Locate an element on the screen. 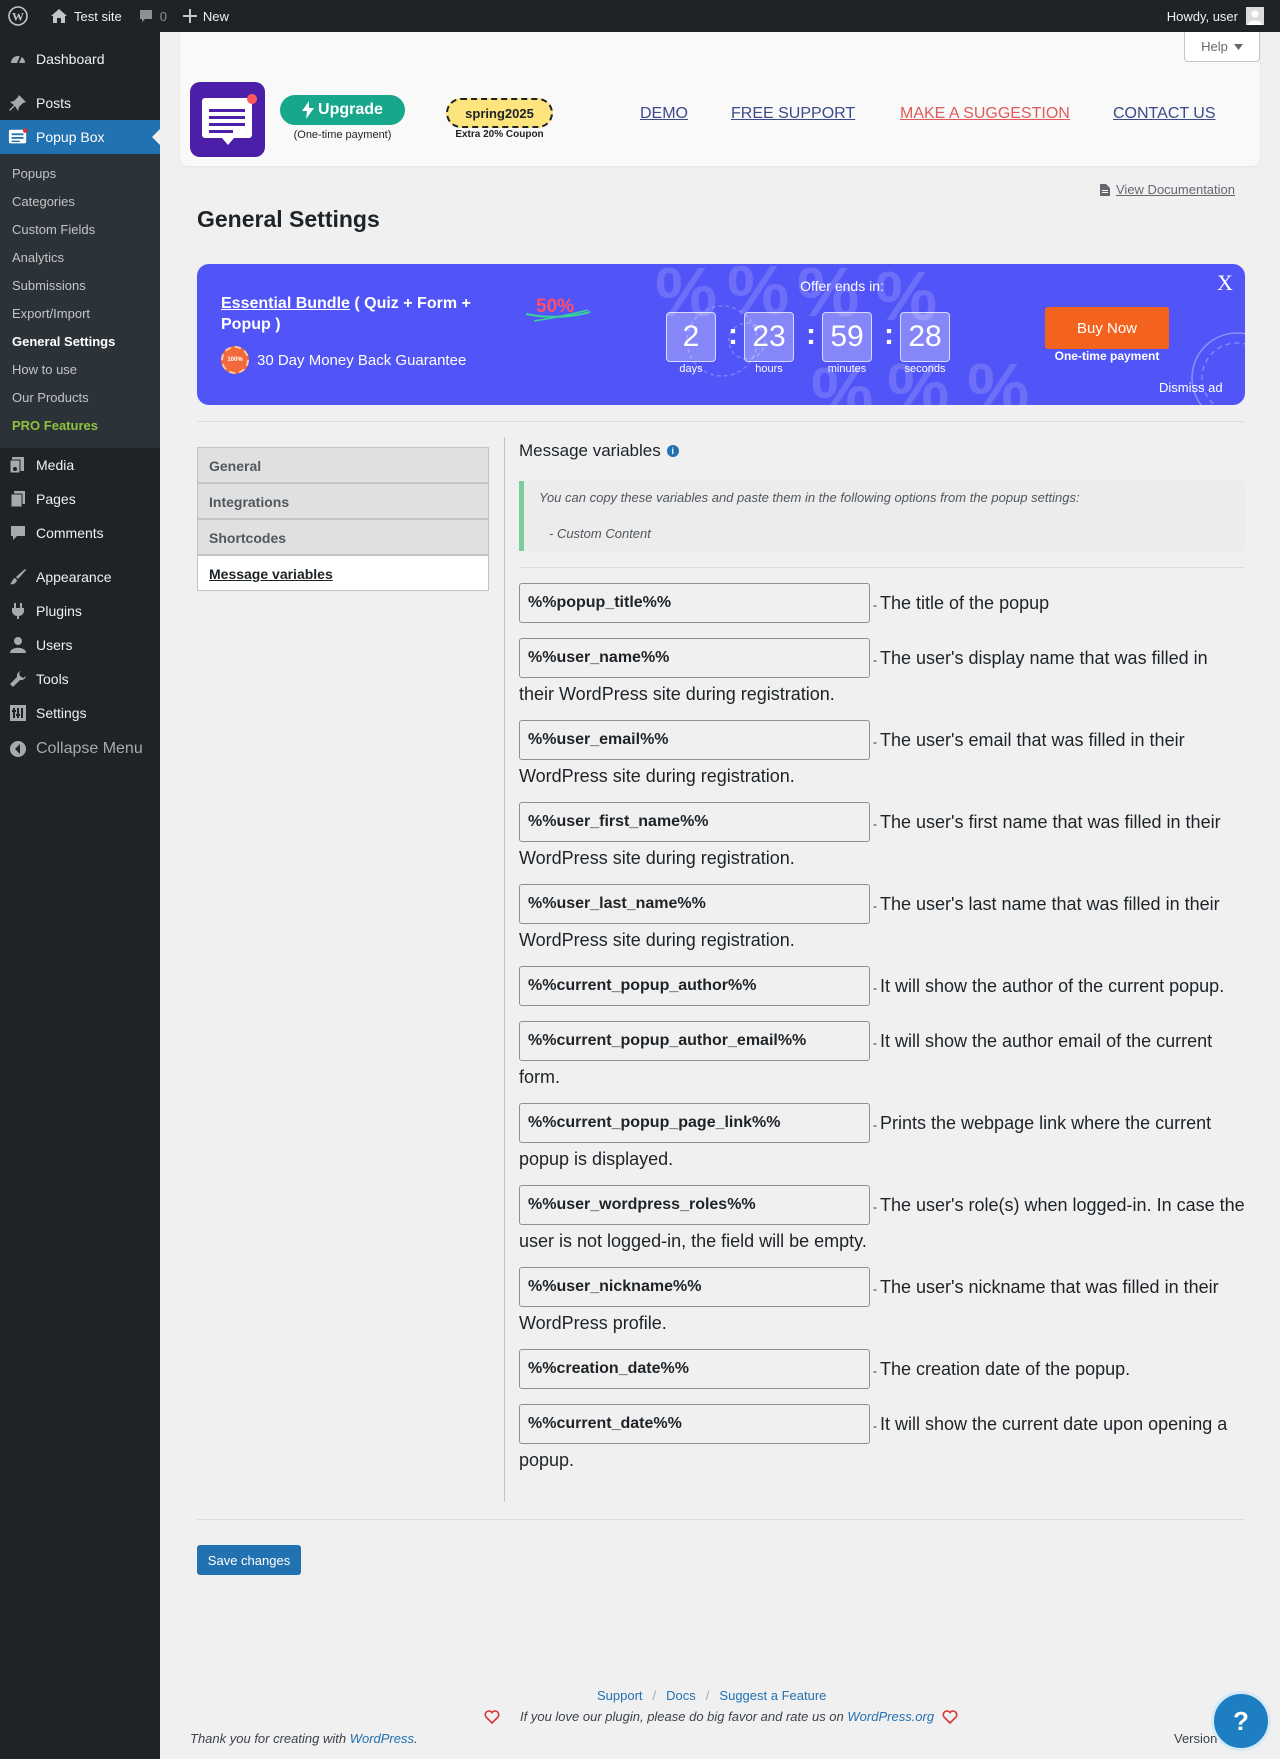 This screenshot has width=1280, height=1759. submenu-our-products: Our Products is located at coordinates (80, 398).